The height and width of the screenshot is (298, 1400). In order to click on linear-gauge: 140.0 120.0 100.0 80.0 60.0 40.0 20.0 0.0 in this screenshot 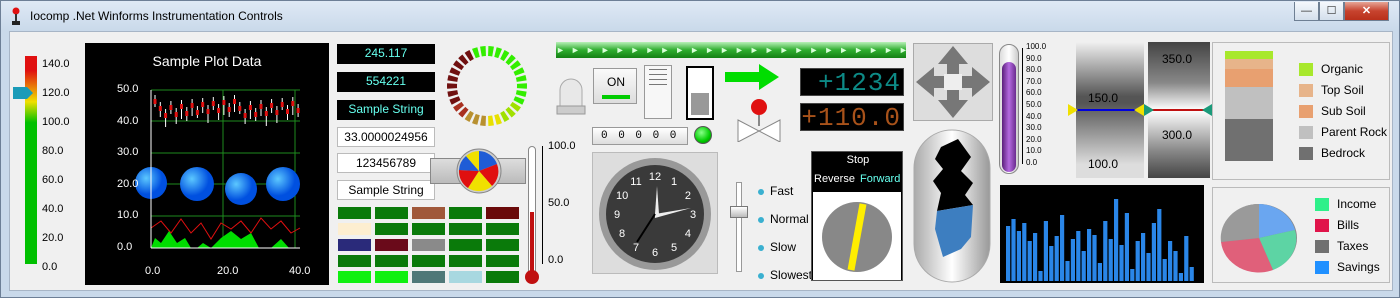, I will do `click(47, 156)`.